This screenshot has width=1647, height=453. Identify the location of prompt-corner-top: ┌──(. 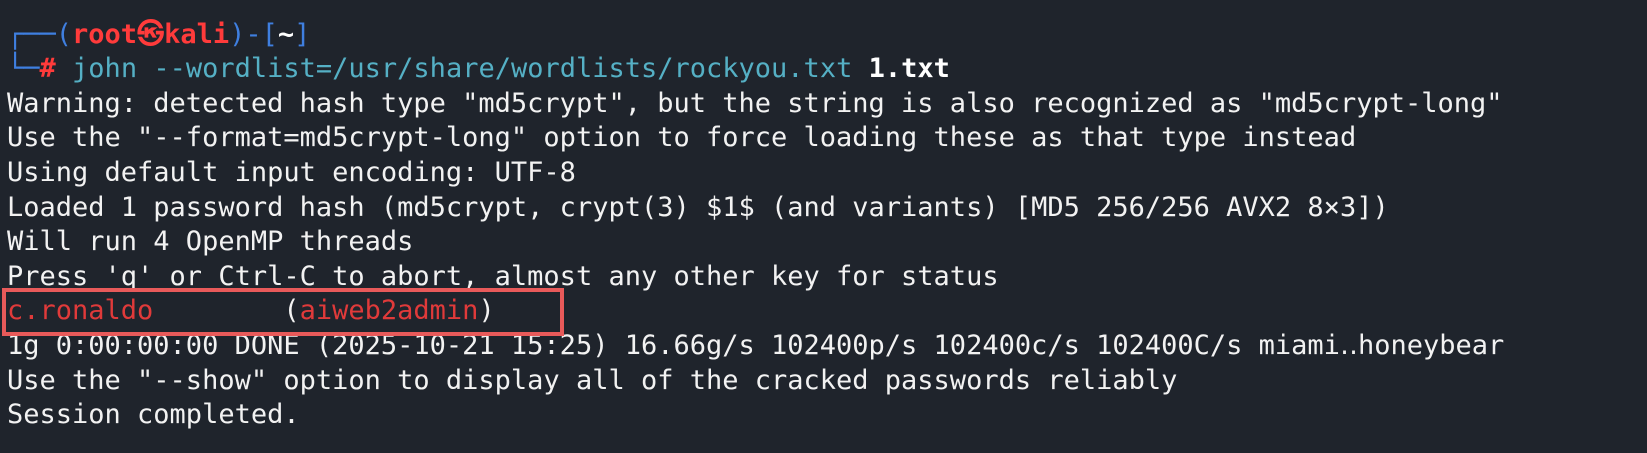
(40, 34).